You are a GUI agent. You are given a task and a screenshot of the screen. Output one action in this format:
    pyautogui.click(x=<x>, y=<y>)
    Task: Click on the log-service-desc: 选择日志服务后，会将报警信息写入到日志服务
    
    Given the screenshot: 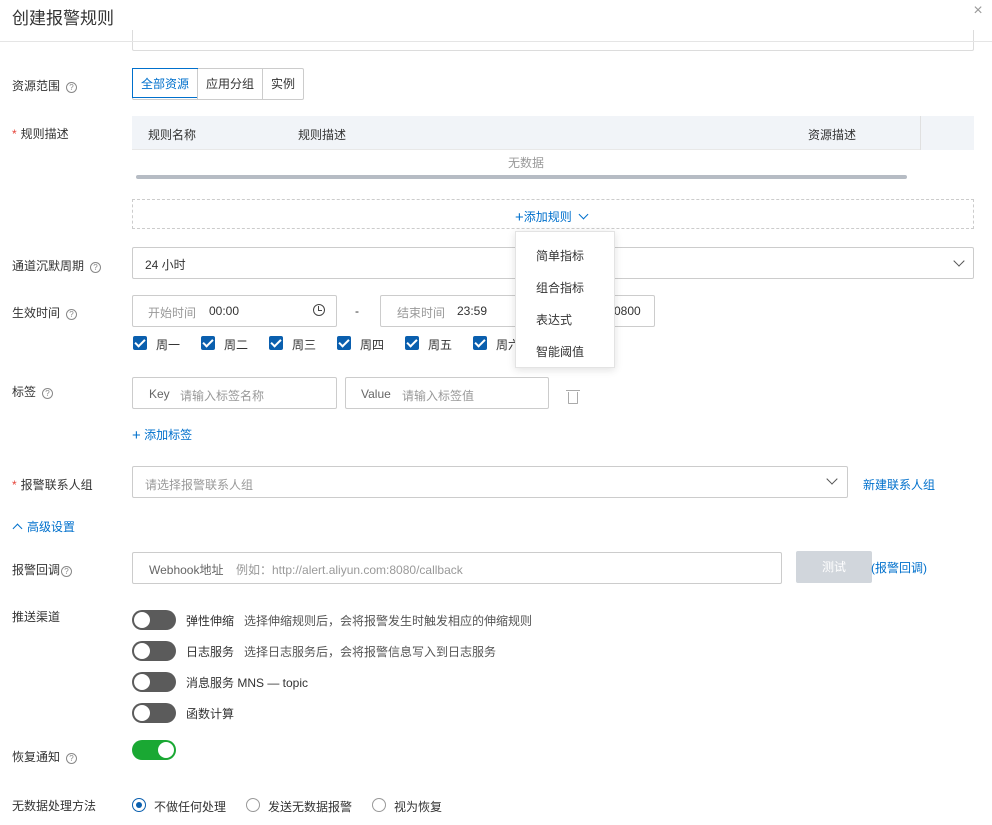 What is the action you would take?
    pyautogui.click(x=370, y=652)
    